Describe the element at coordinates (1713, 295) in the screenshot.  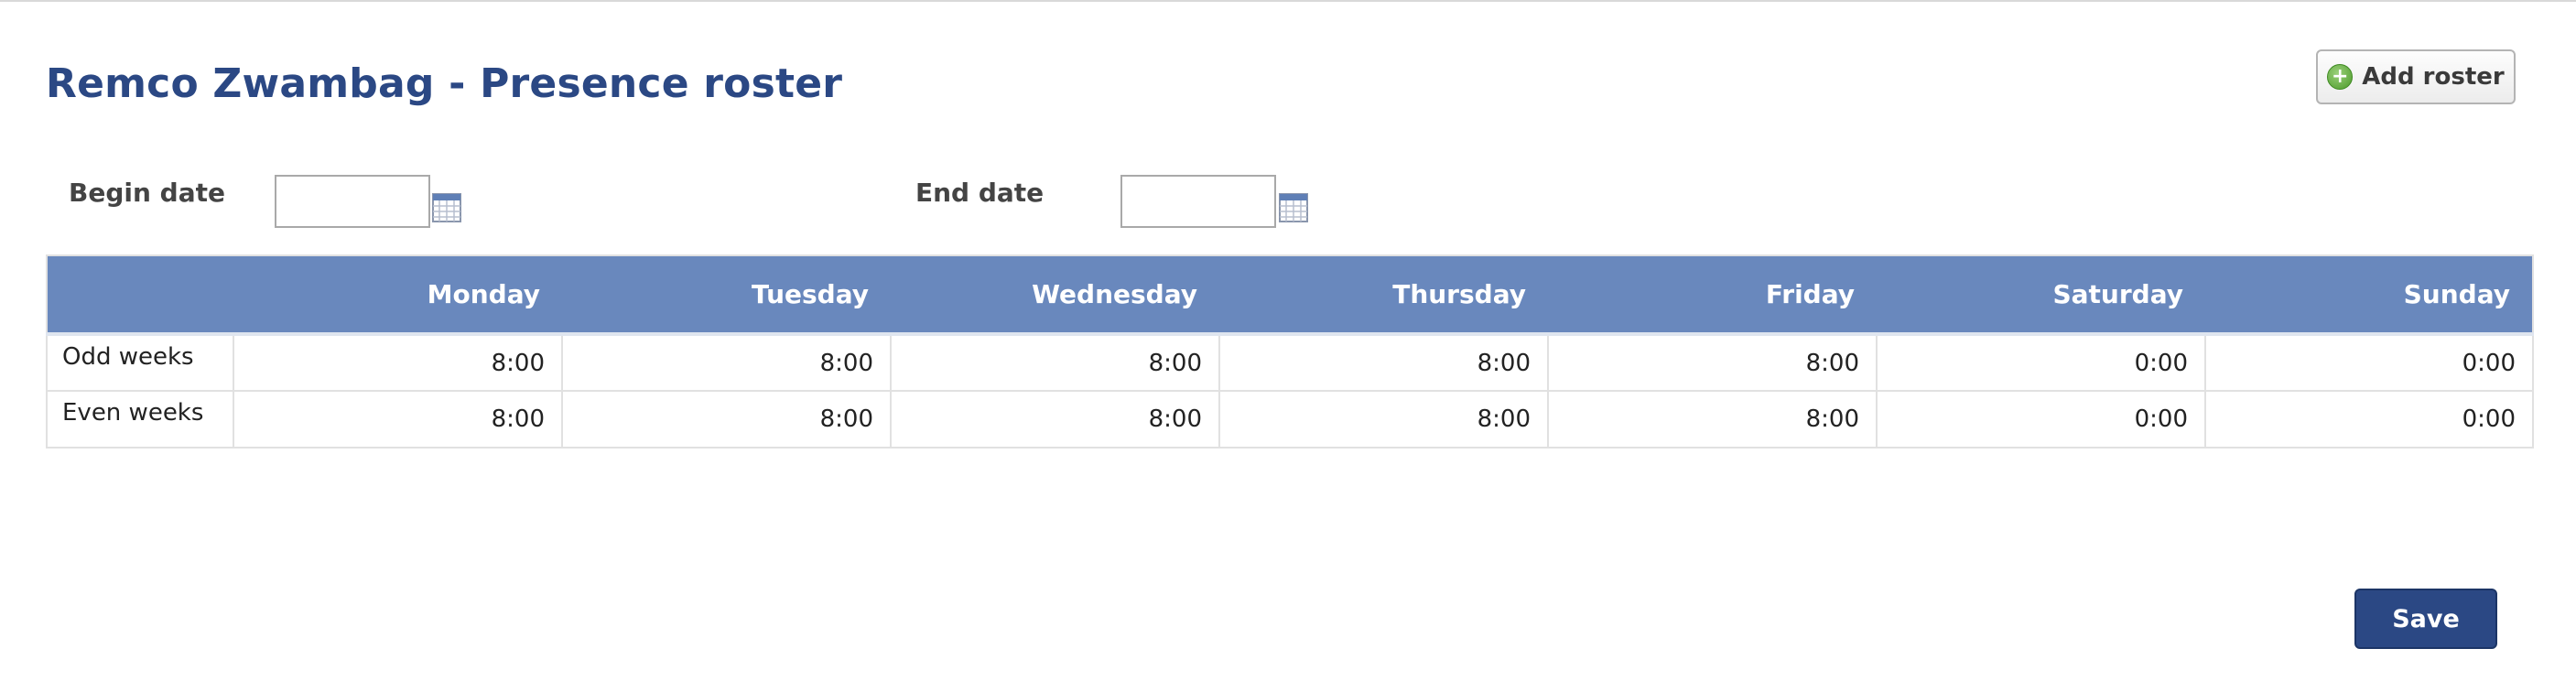
I see `header-friday: Friday` at that location.